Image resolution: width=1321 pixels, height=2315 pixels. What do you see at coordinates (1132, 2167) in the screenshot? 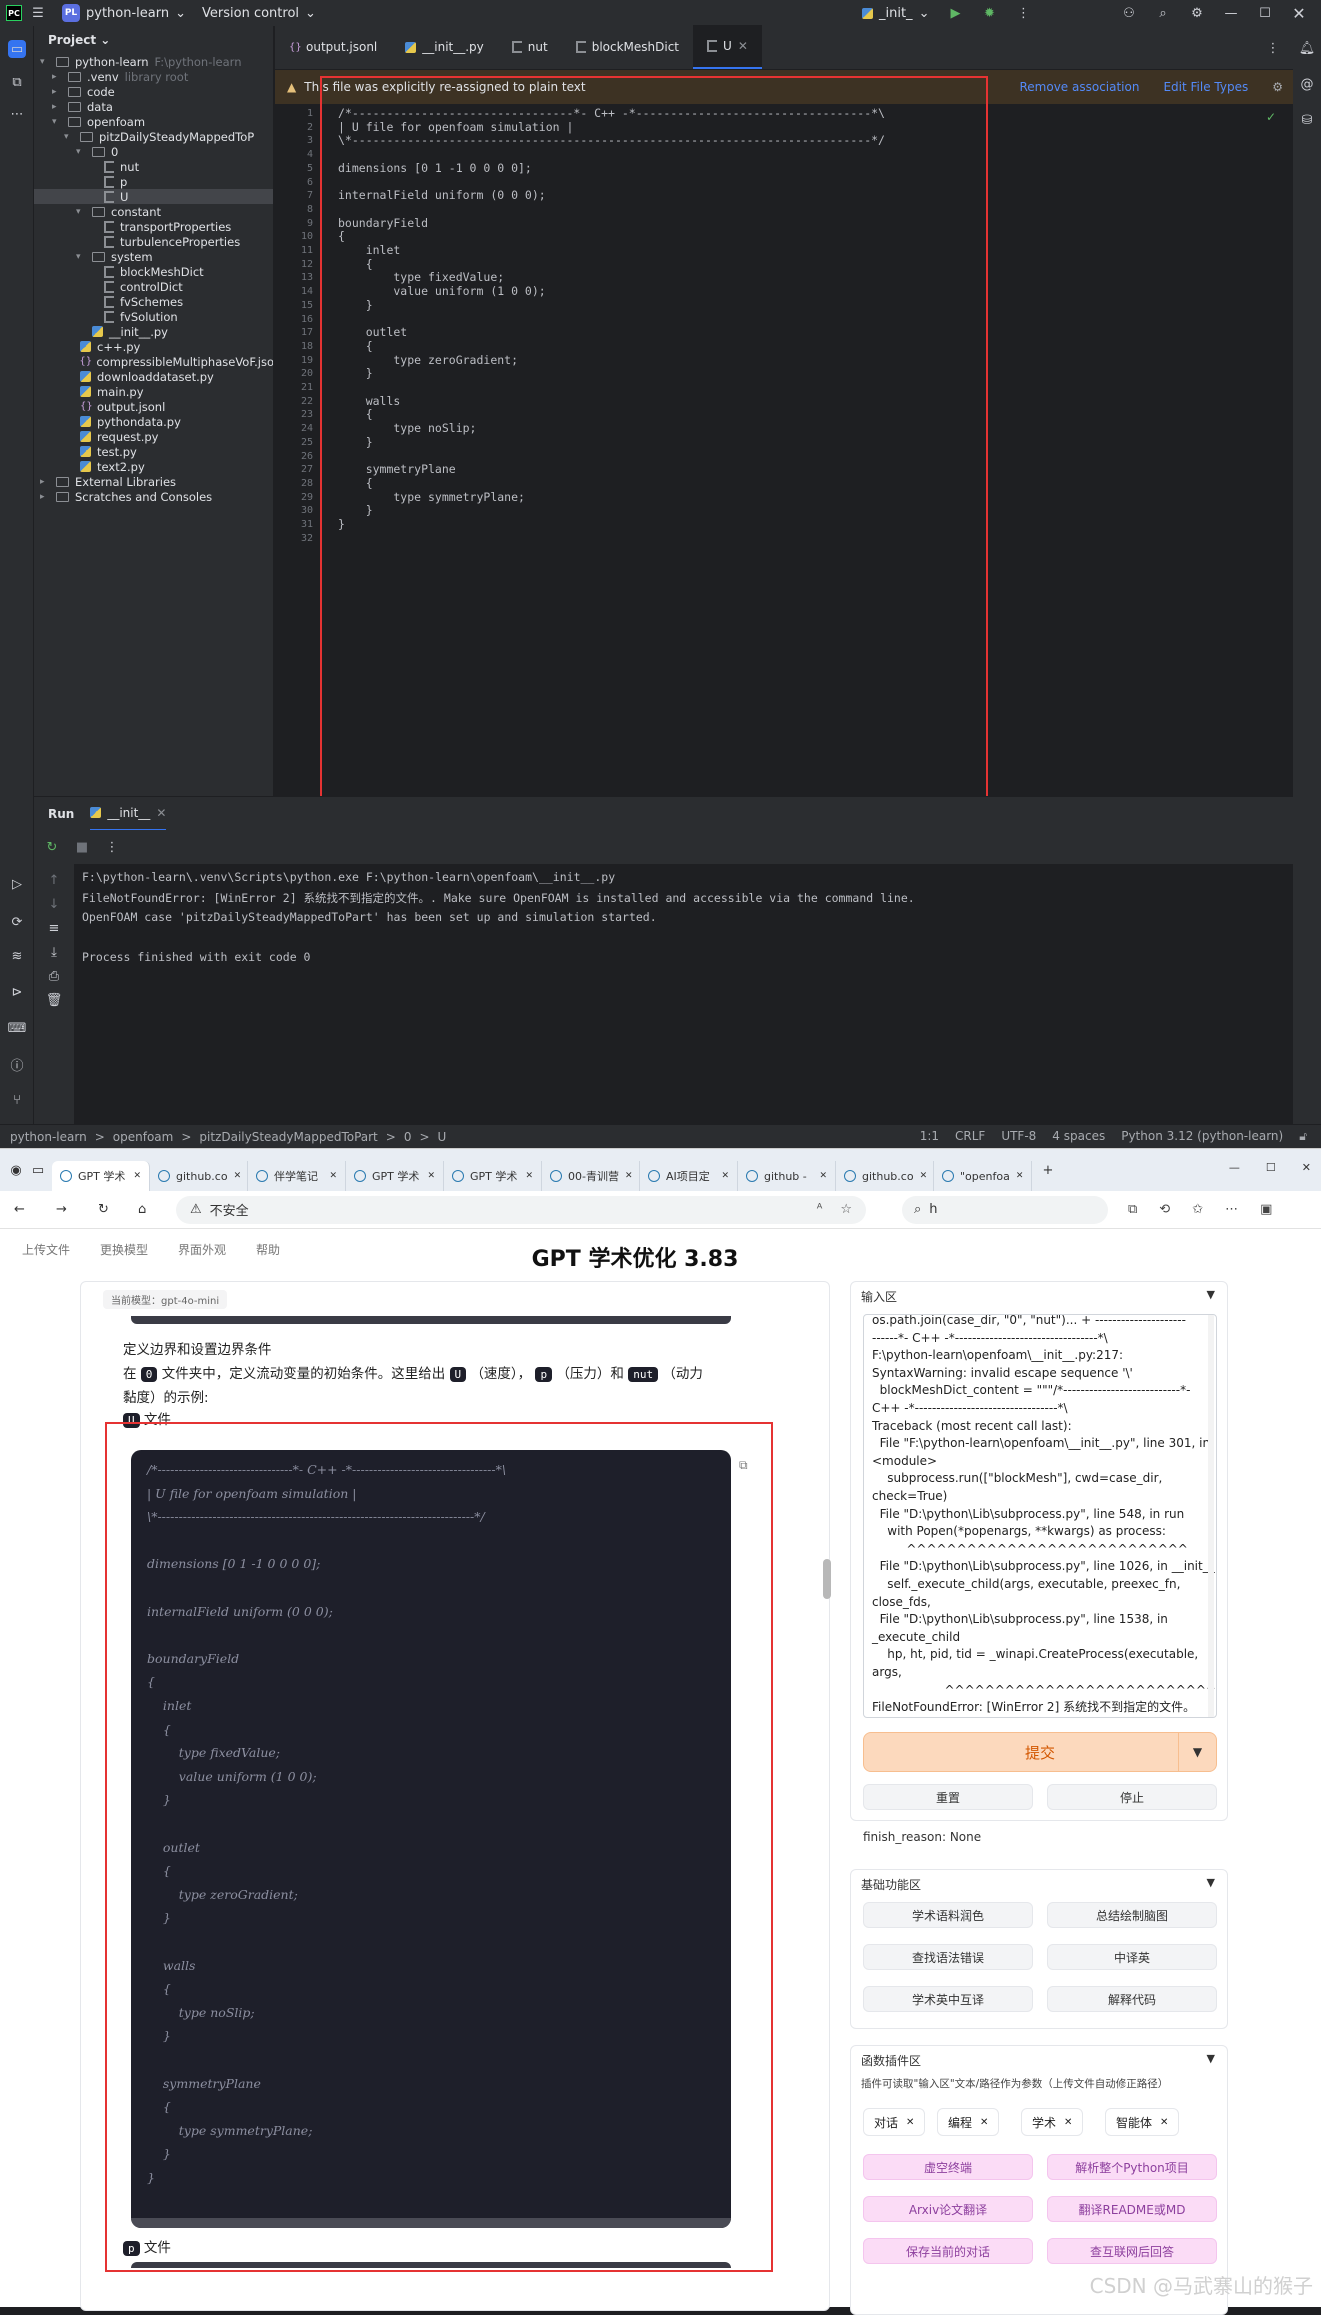
I see `plugin-button: 解析整个Python项目` at bounding box center [1132, 2167].